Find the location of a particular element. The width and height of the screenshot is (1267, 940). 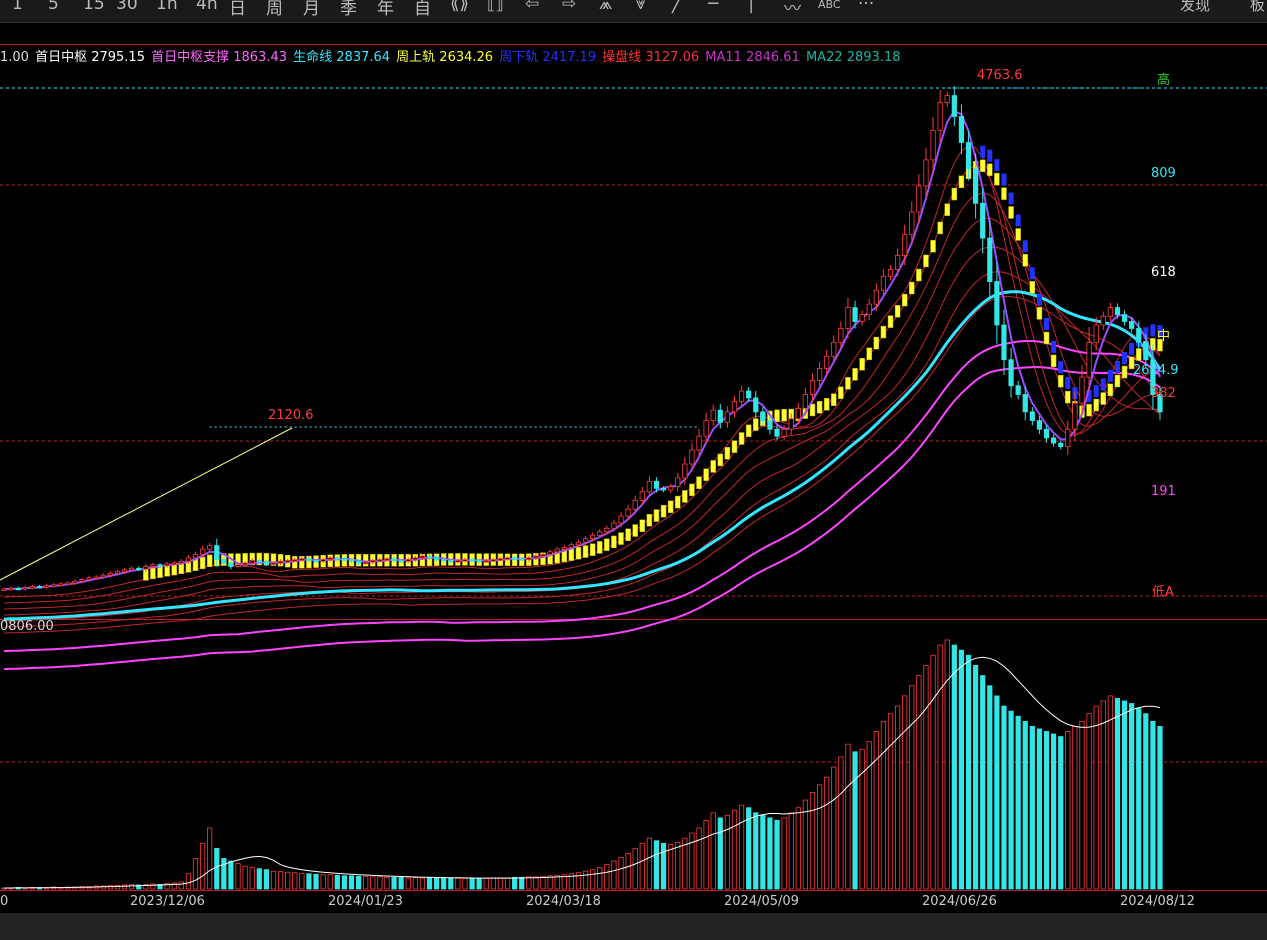

fib-low-label: 低A is located at coordinates (1163, 592).